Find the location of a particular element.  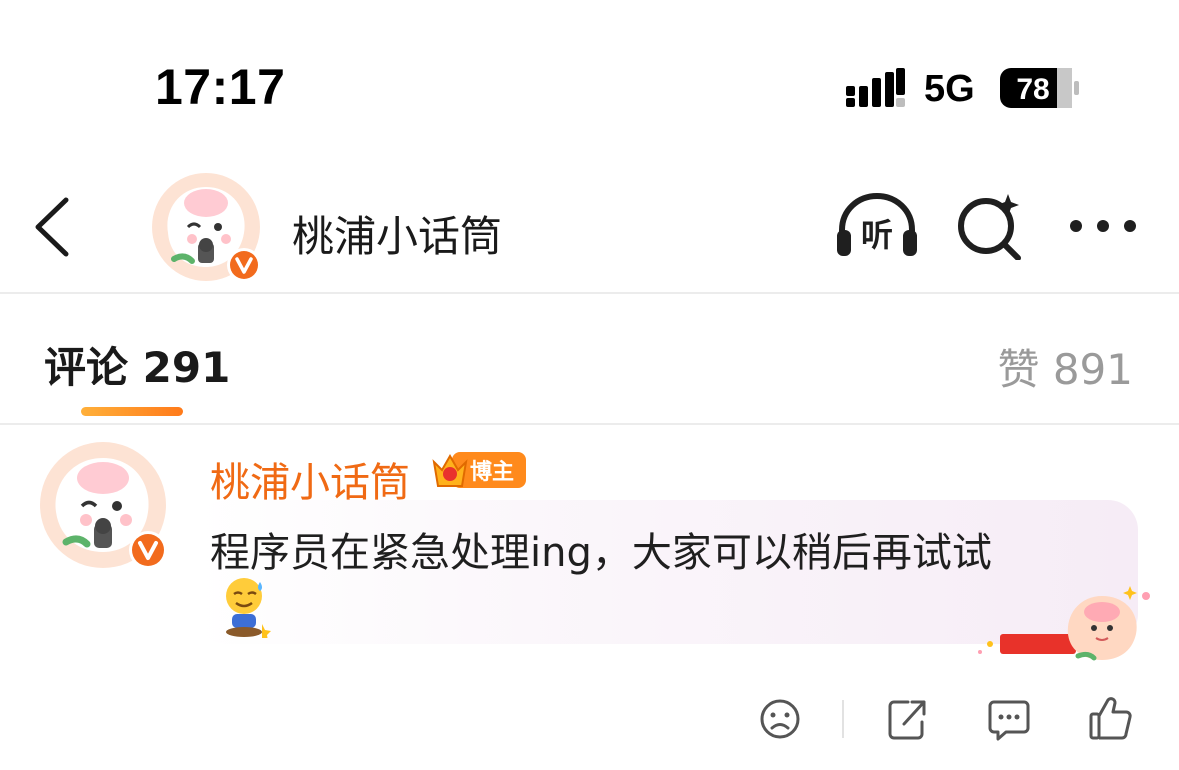

peach-sticker-decoration is located at coordinates (1062, 624).